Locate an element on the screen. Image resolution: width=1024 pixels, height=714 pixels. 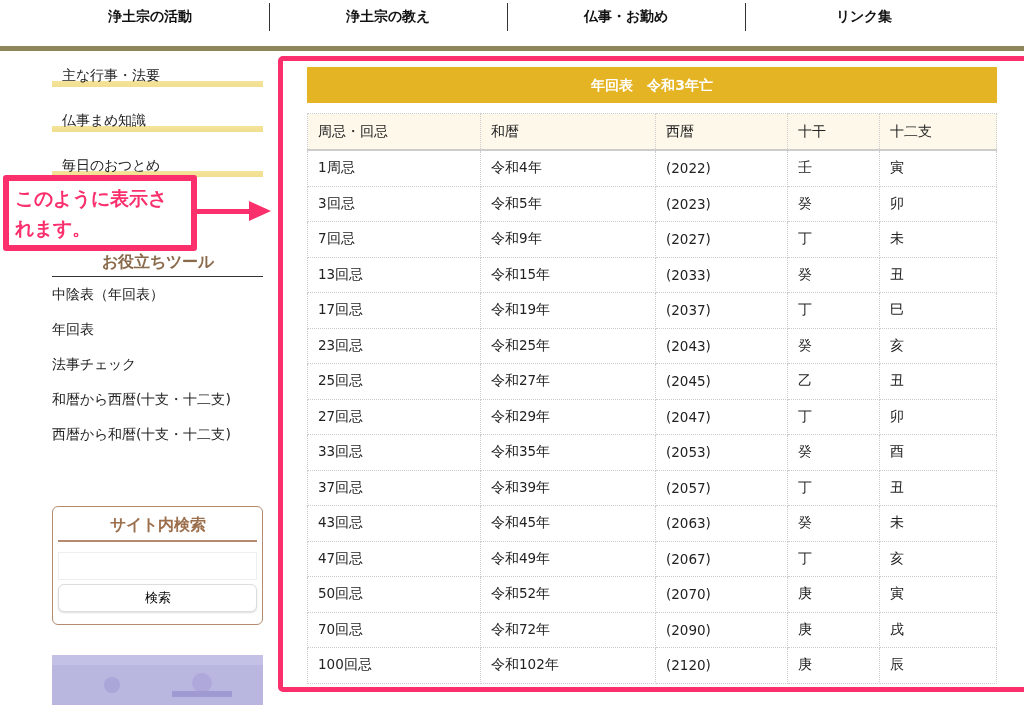
table-cell: 令和29年 is located at coordinates (568, 417).